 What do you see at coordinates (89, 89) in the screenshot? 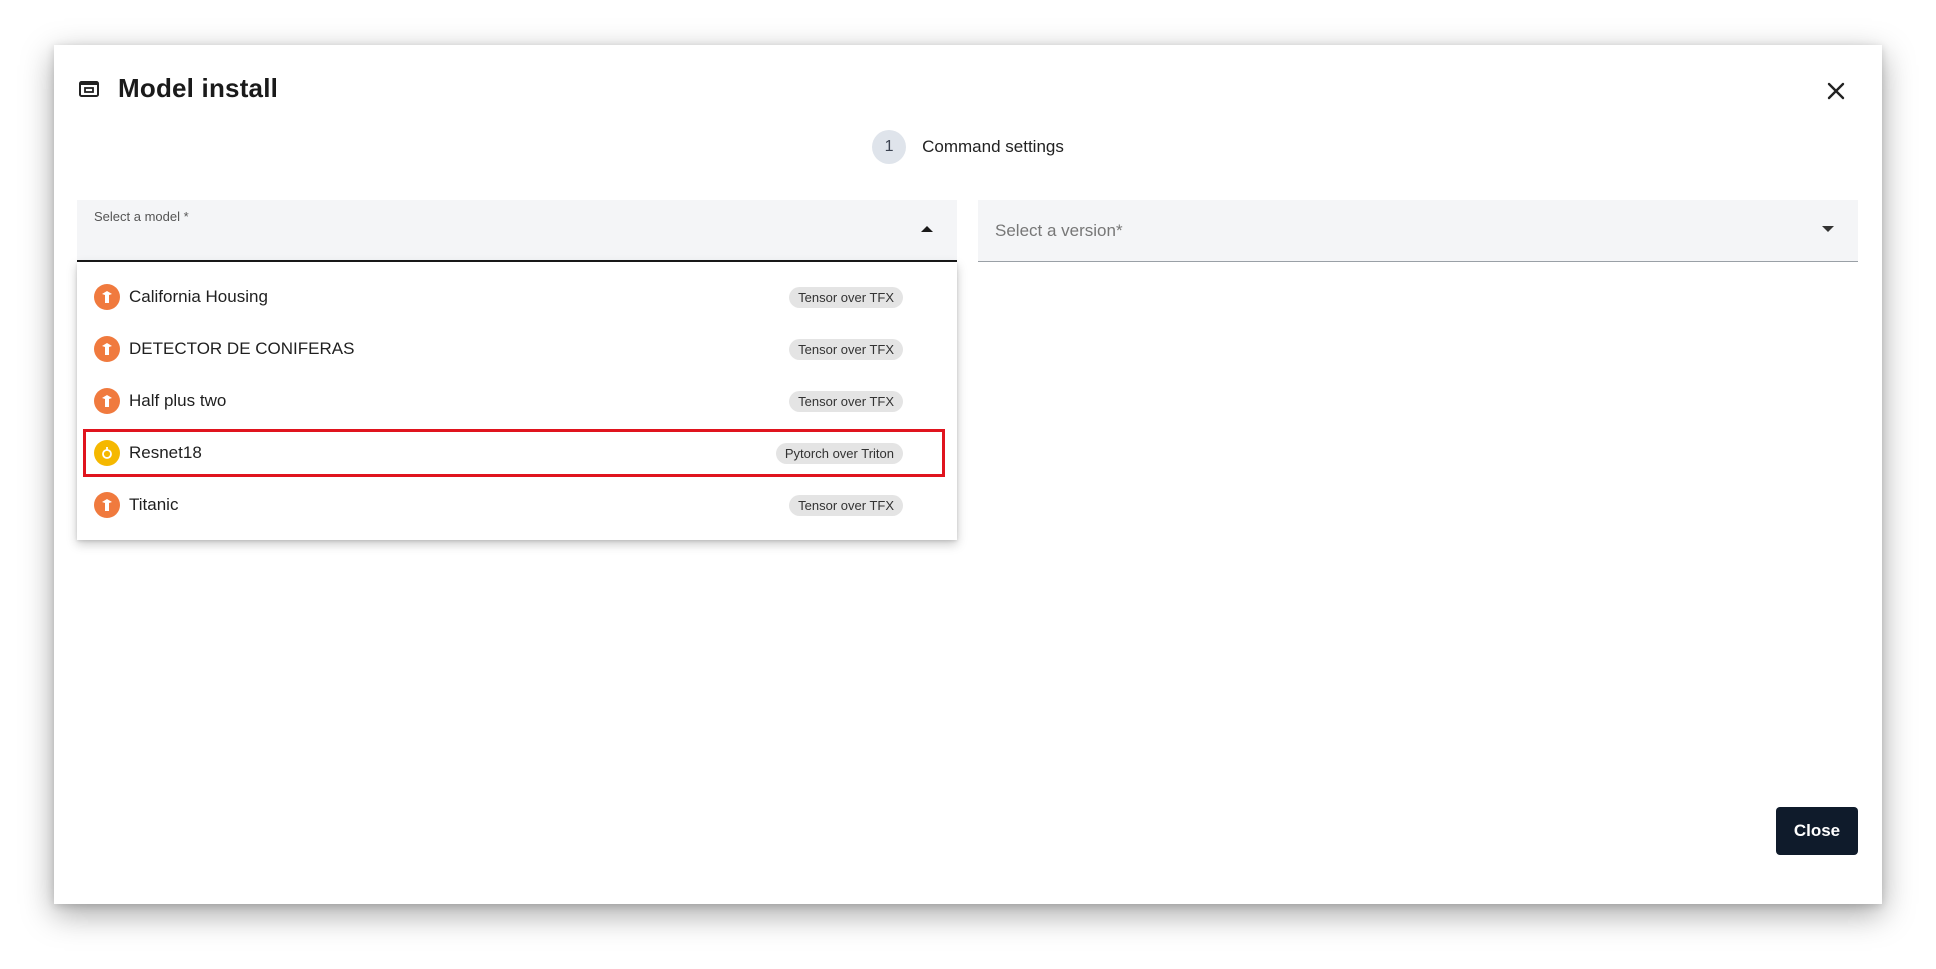
I see `window-icon` at bounding box center [89, 89].